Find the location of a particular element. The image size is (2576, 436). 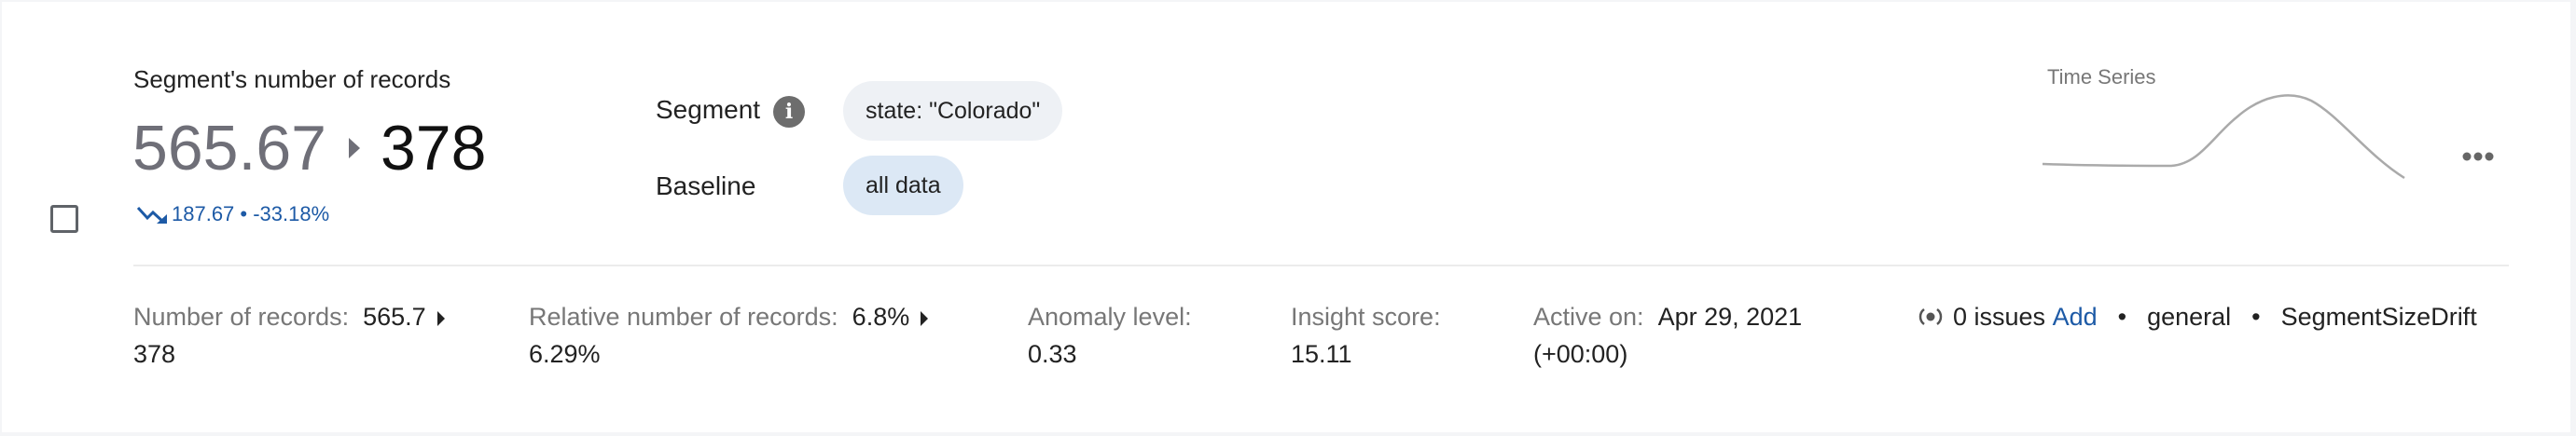

metric-records: Number of records: 565.7 378 is located at coordinates (289, 335).